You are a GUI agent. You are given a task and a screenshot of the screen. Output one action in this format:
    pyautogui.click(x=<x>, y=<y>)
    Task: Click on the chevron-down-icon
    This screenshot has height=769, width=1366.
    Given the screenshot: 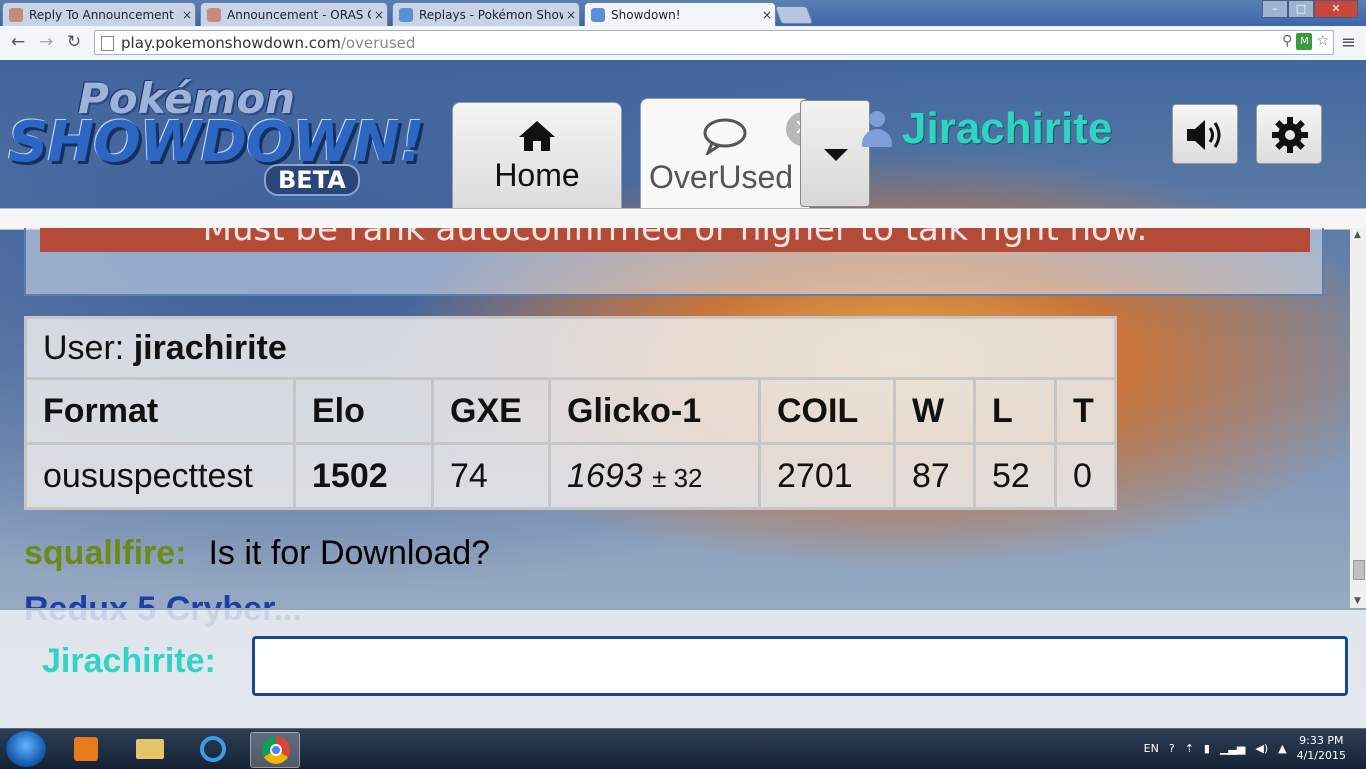 What is the action you would take?
    pyautogui.click(x=836, y=155)
    